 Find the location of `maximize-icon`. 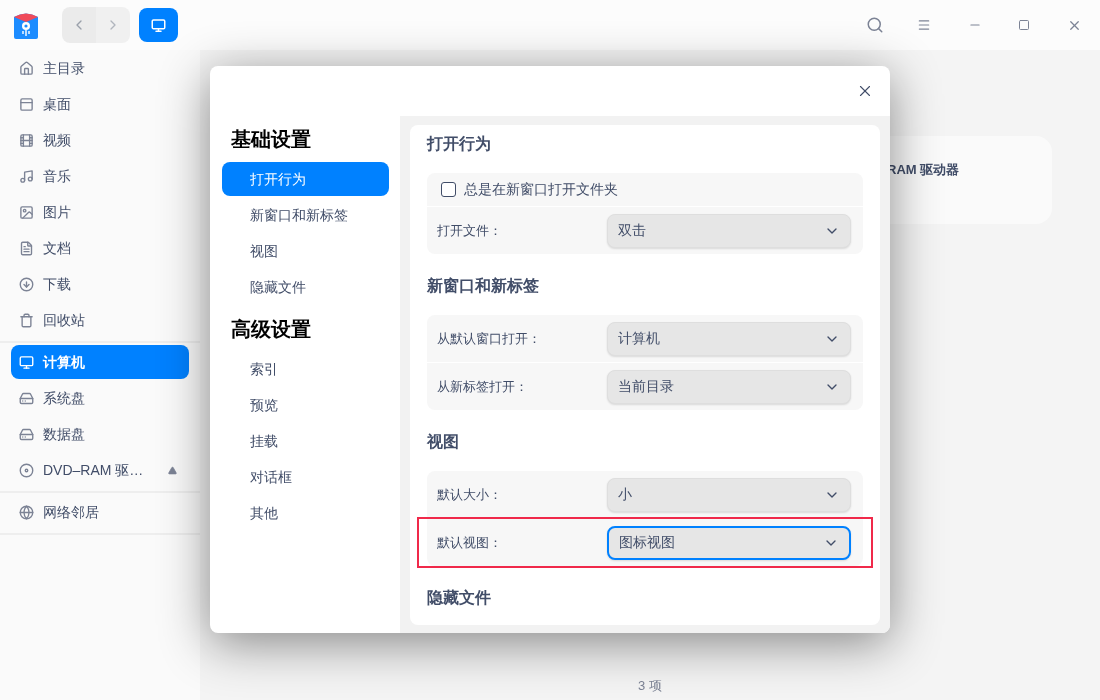

maximize-icon is located at coordinates (1024, 25).